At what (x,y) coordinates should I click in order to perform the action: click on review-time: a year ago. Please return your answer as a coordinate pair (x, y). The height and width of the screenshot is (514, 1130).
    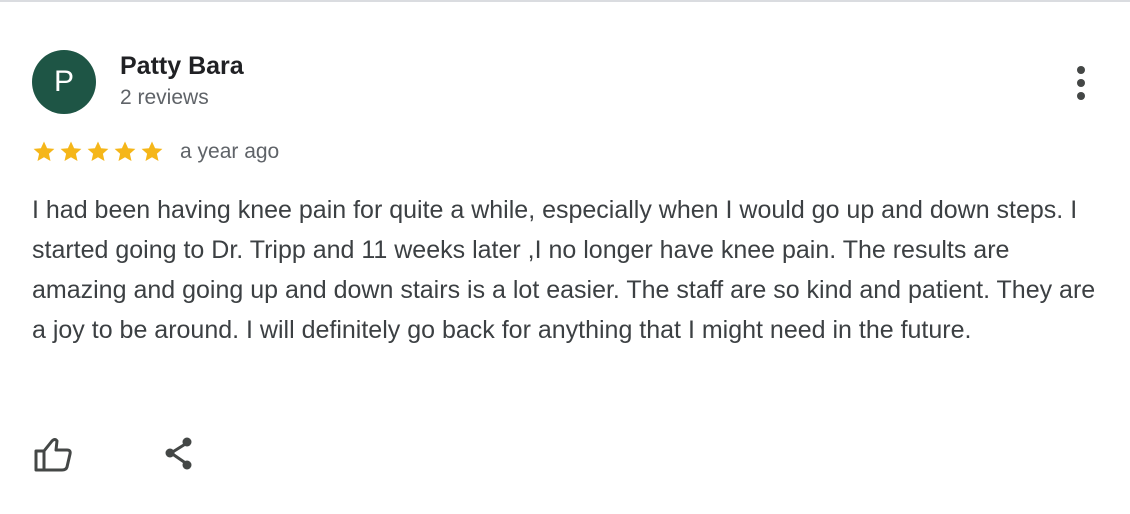
    Looking at the image, I should click on (230, 151).